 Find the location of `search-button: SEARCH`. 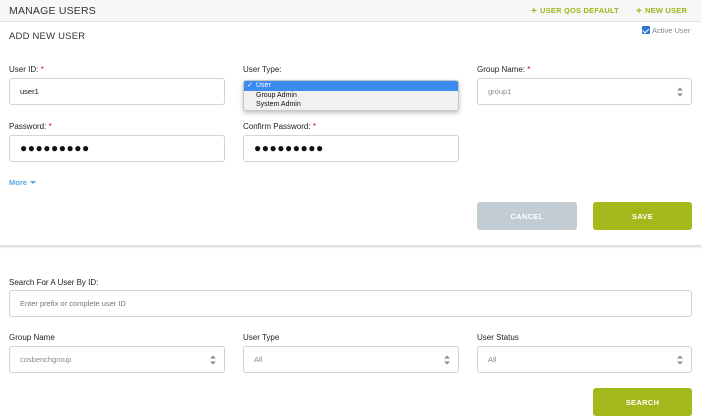

search-button: SEARCH is located at coordinates (642, 402).